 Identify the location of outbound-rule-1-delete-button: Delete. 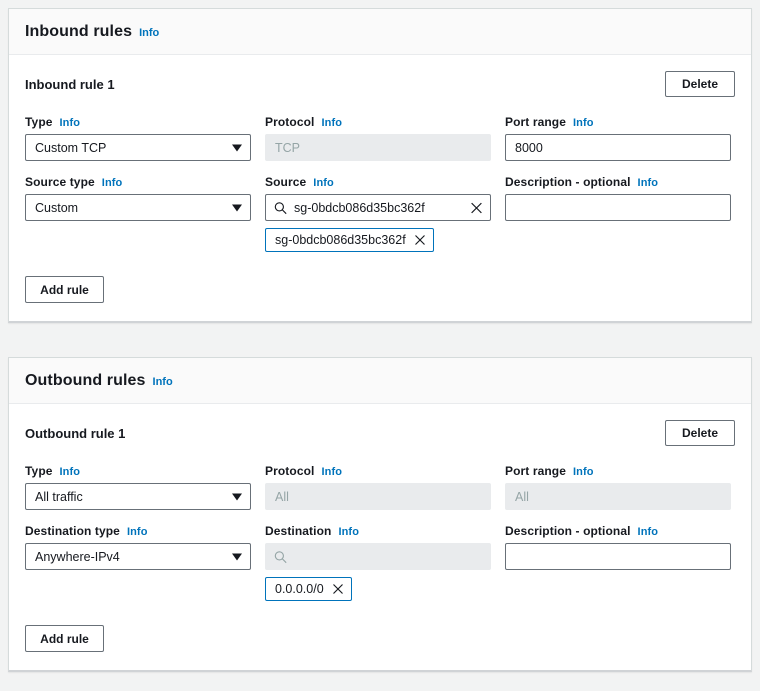
(700, 433).